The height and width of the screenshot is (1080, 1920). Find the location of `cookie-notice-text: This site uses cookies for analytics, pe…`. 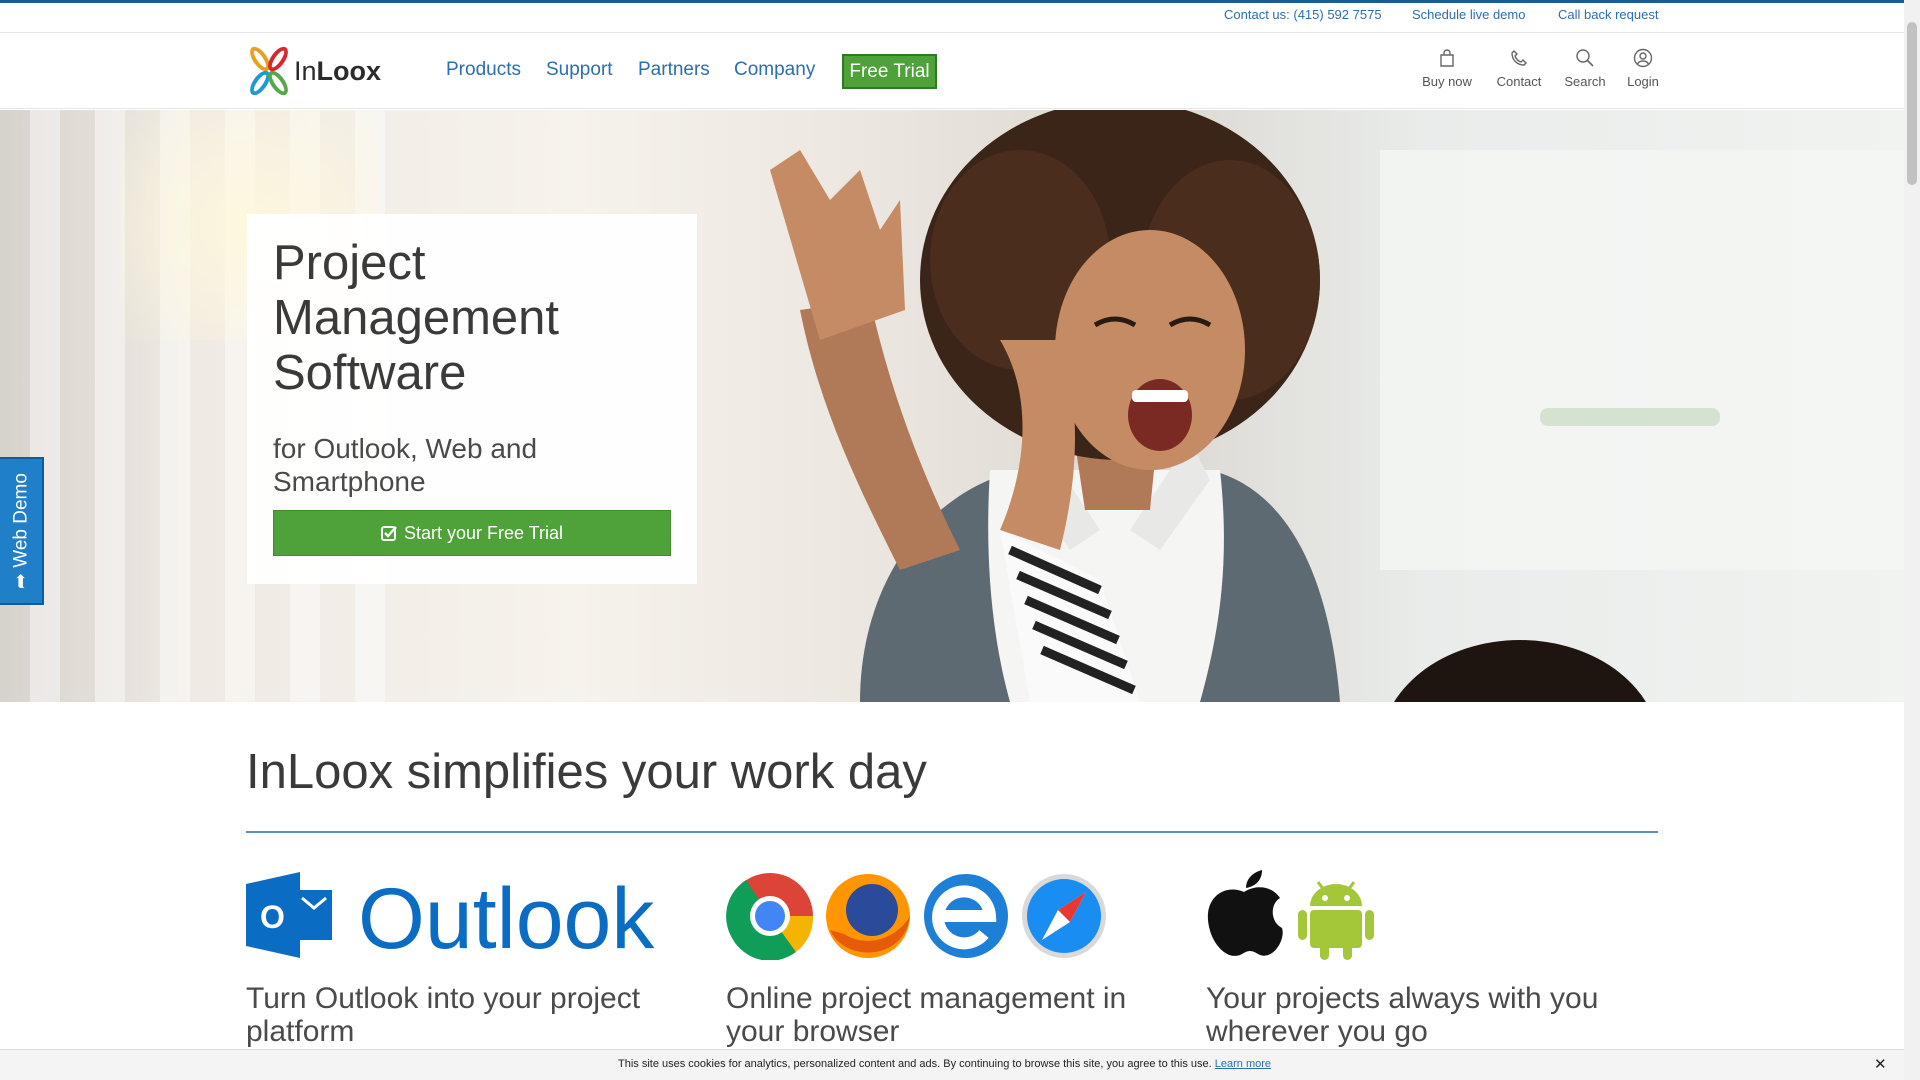

cookie-notice-text: This site uses cookies for analytics, pe… is located at coordinates (915, 1064).